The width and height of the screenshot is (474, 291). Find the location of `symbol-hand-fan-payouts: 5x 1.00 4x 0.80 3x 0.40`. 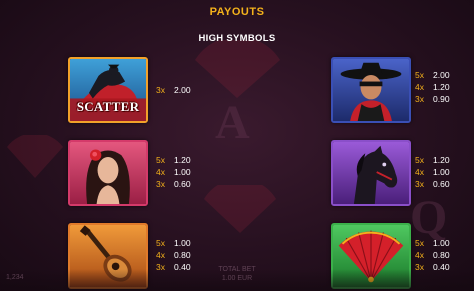

symbol-hand-fan-payouts: 5x 1.00 4x 0.80 3x 0.40 is located at coordinates (432, 255).